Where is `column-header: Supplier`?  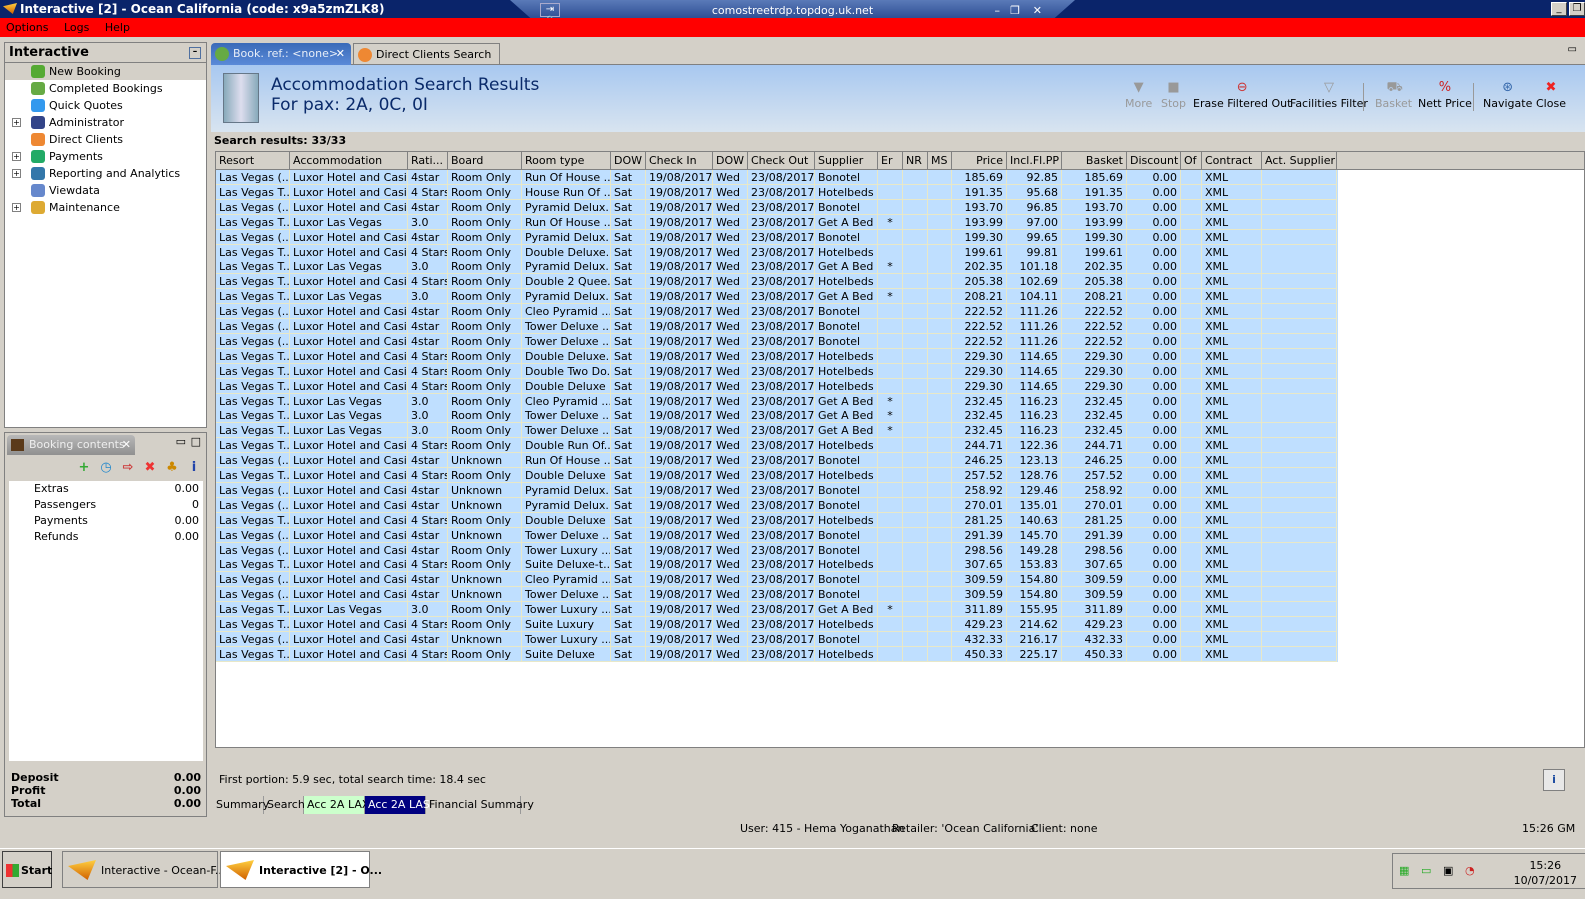
column-header: Supplier is located at coordinates (846, 161).